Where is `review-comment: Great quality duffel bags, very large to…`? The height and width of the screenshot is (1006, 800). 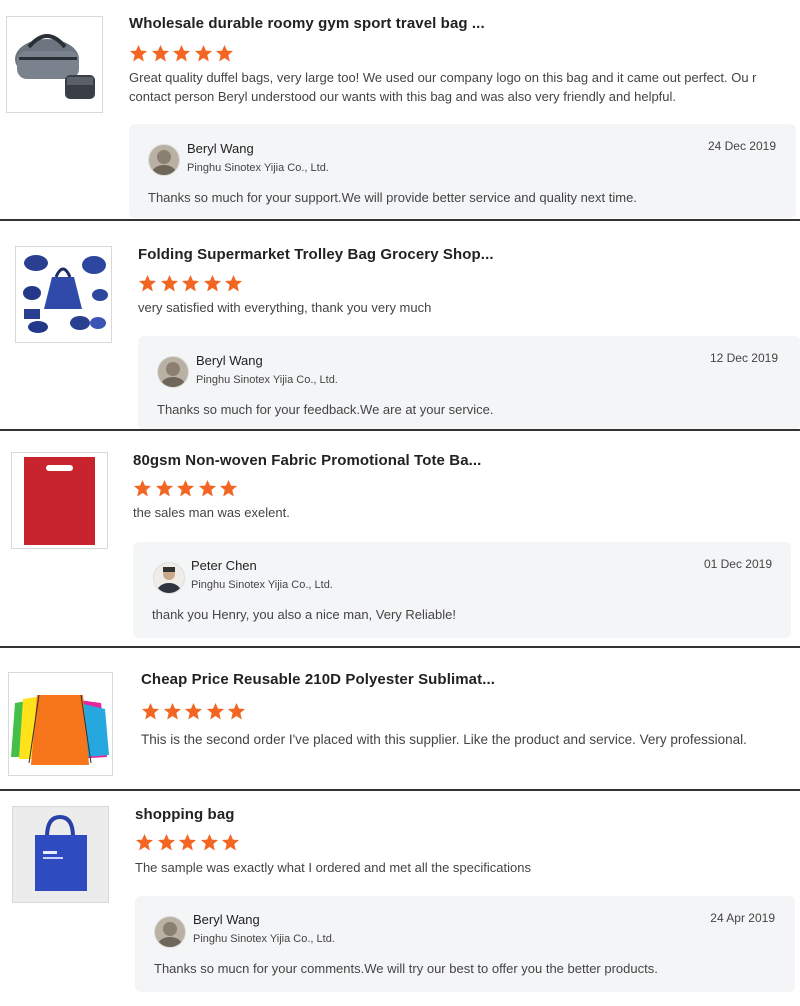 review-comment: Great quality duffel bags, very large to… is located at coordinates (443, 87).